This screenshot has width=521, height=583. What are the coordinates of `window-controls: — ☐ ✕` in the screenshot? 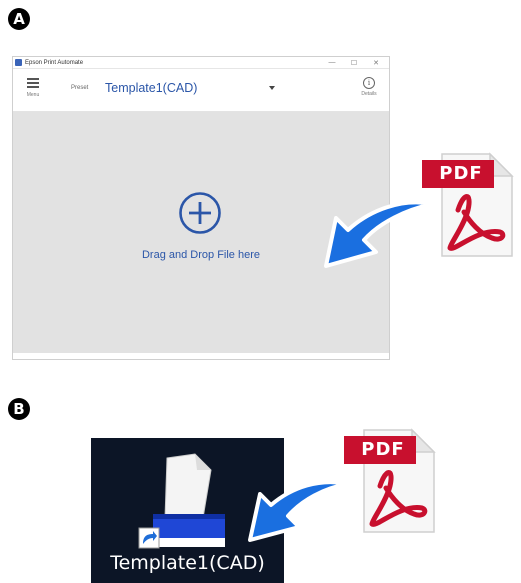 It's located at (354, 62).